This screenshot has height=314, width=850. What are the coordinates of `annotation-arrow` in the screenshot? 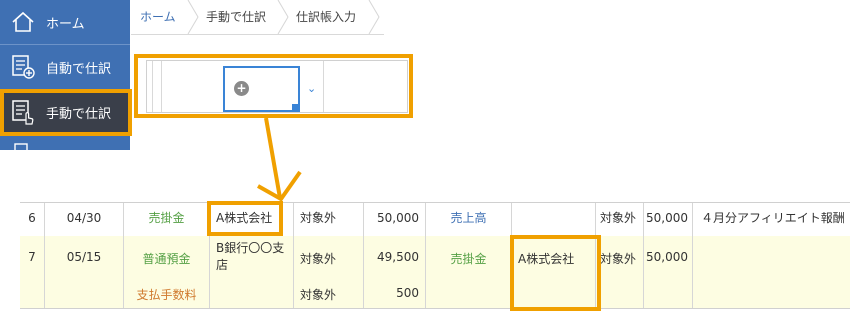 It's located at (279, 159).